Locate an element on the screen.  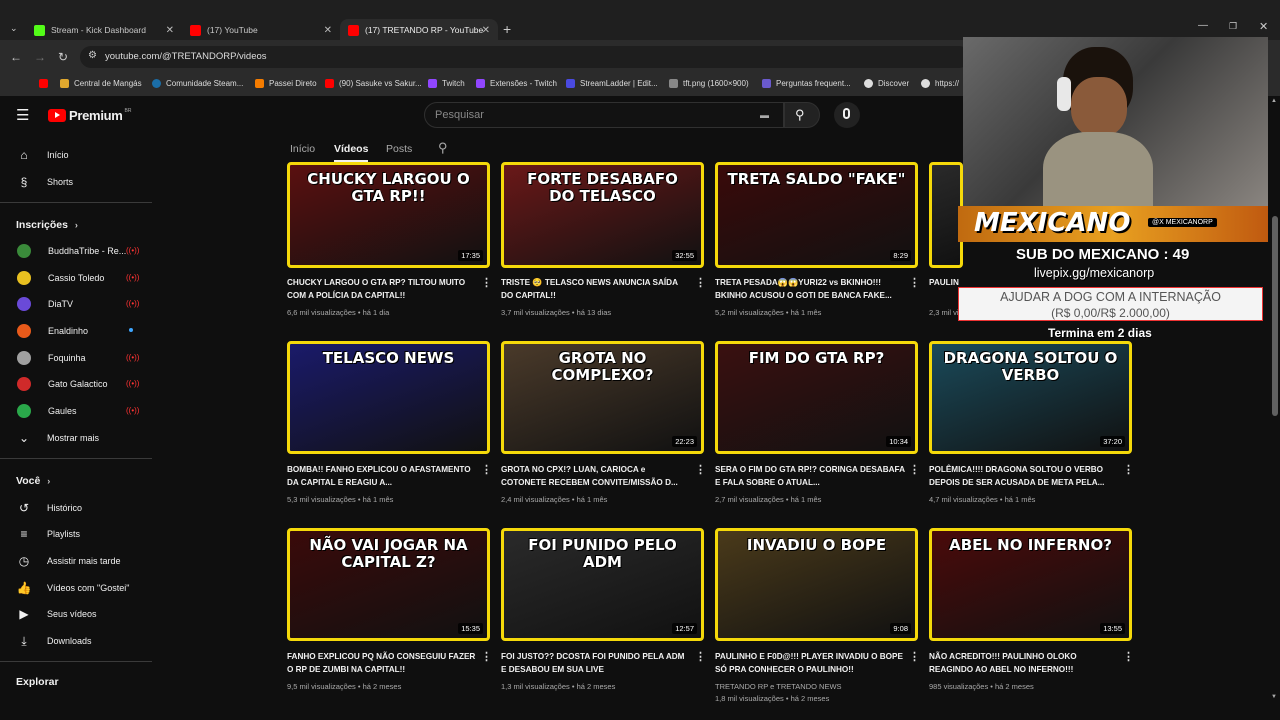
divider is located at coordinates (76, 661).